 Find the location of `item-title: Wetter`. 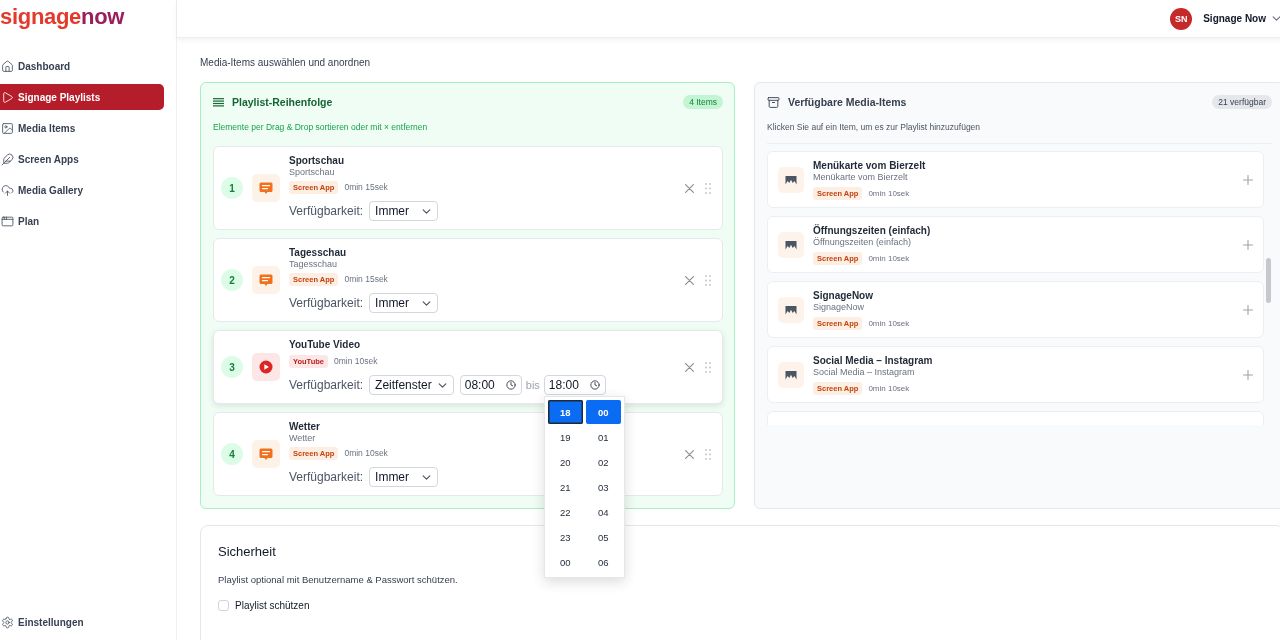

item-title: Wetter is located at coordinates (304, 427).